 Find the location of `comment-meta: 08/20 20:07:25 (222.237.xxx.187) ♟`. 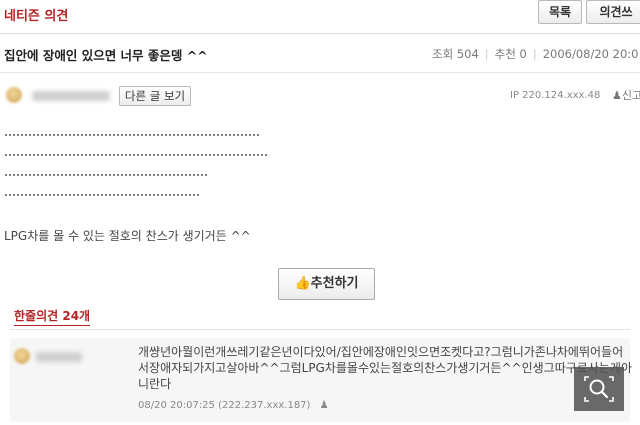

comment-meta: 08/20 20:07:25 (222.237.xxx.187) ♟ is located at coordinates (233, 405).